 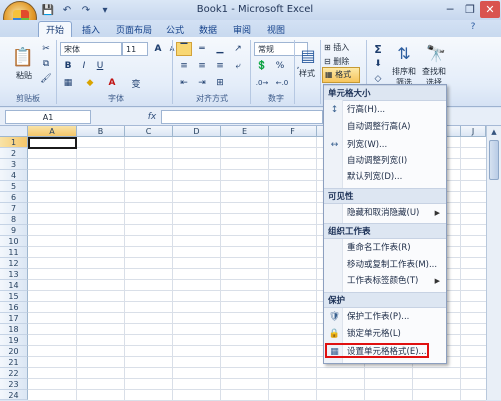 I want to click on column-header-j: J, so click(x=473, y=131).